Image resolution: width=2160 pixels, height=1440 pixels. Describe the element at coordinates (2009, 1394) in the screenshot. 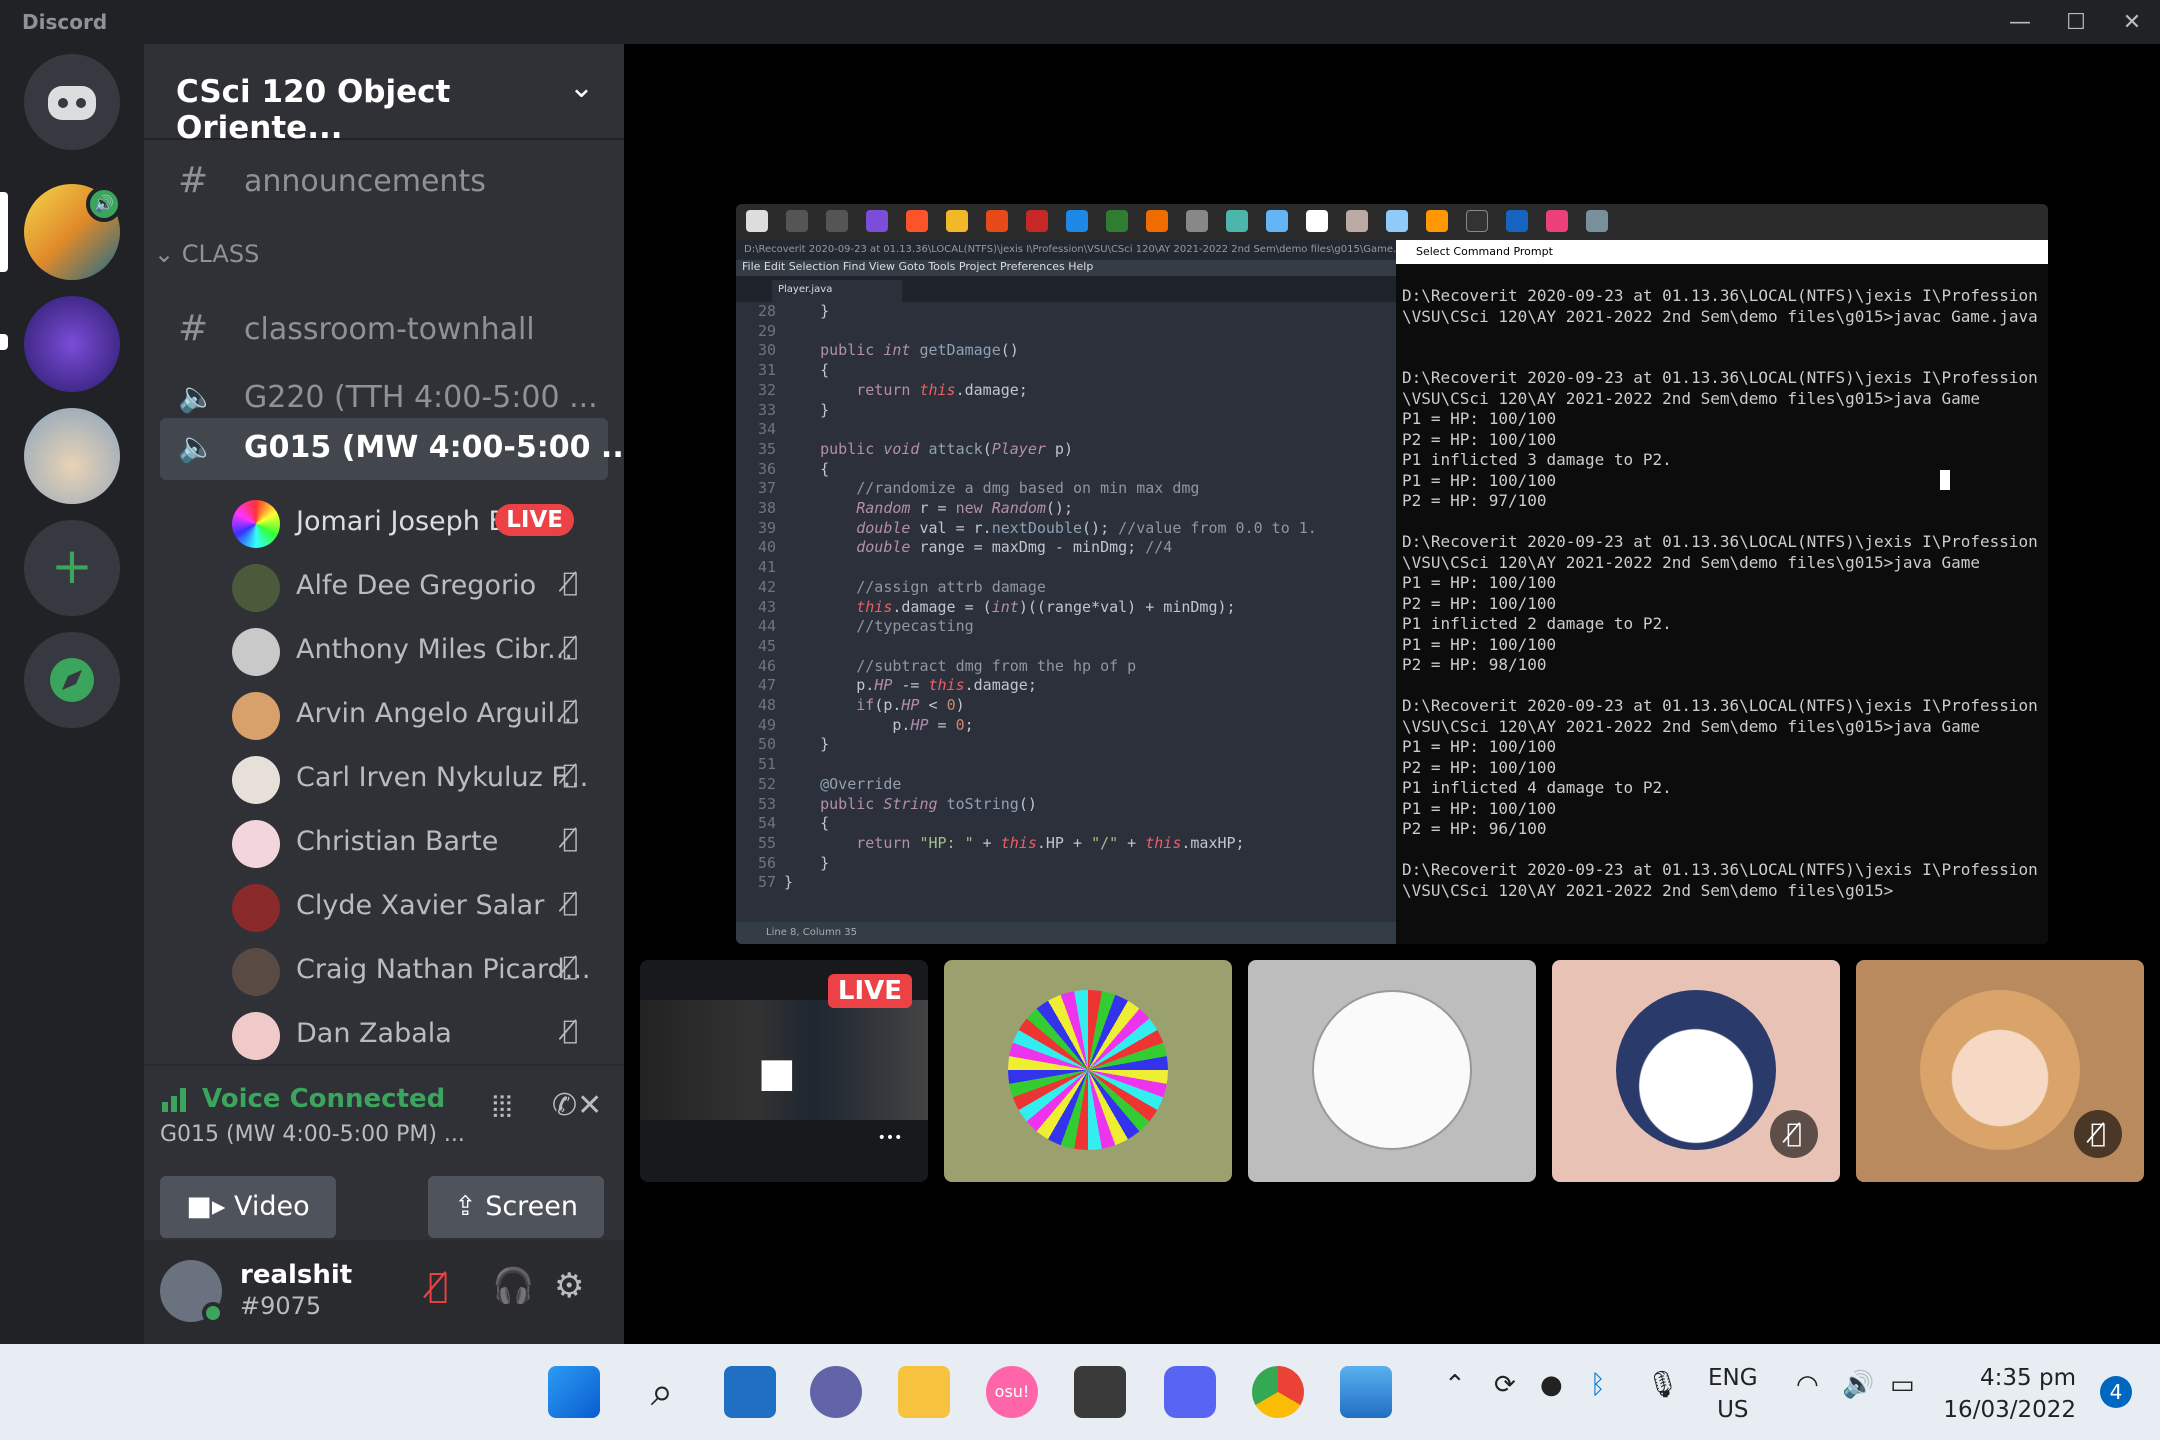

I see `clock: 4:35 pm 16/03/2022` at that location.